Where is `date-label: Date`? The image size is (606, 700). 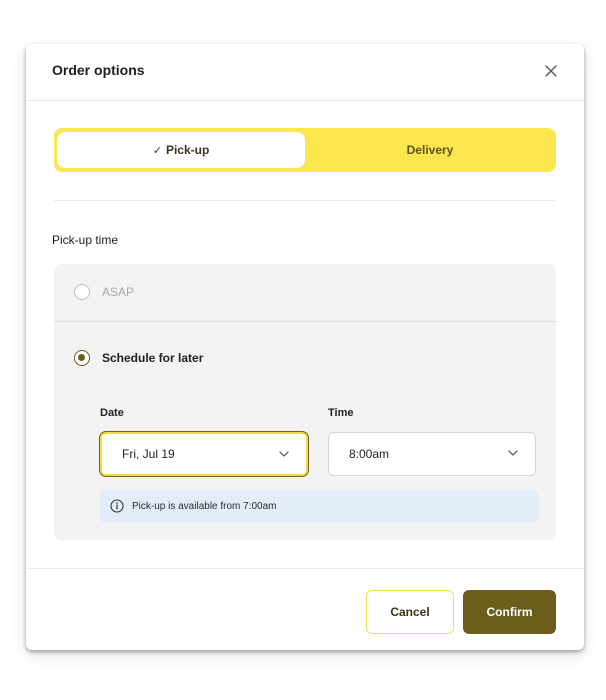 date-label: Date is located at coordinates (112, 413).